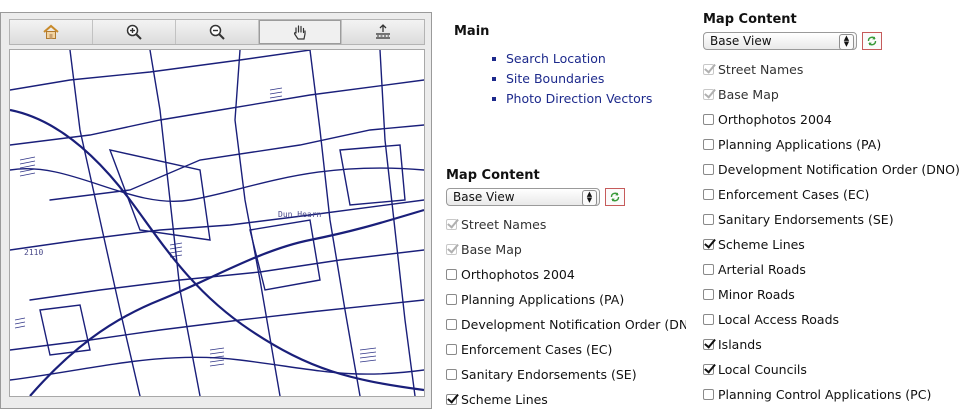 Image resolution: width=969 pixels, height=412 pixels. I want to click on zoom-out-button, so click(217, 32).